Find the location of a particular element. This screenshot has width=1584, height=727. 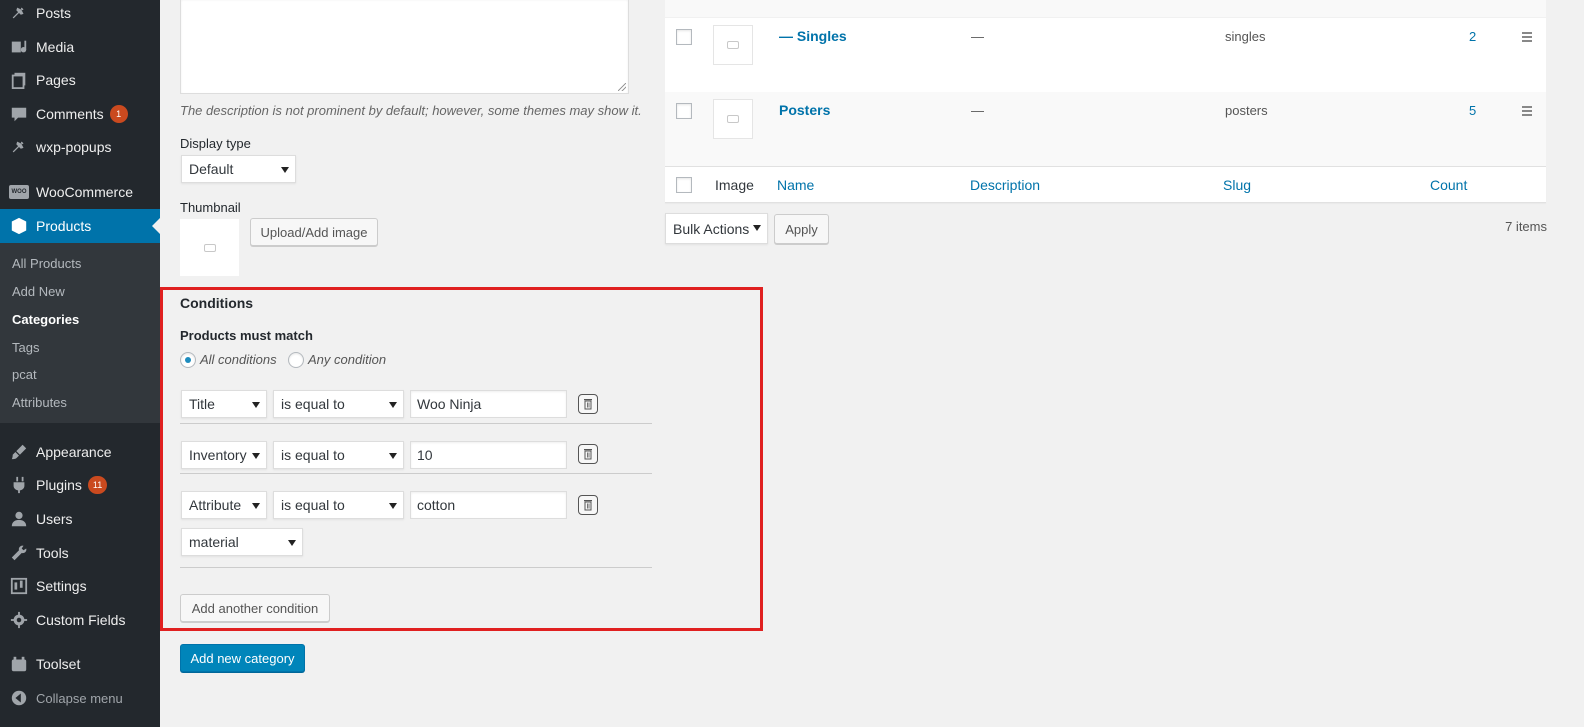

media-icon is located at coordinates (18, 47).